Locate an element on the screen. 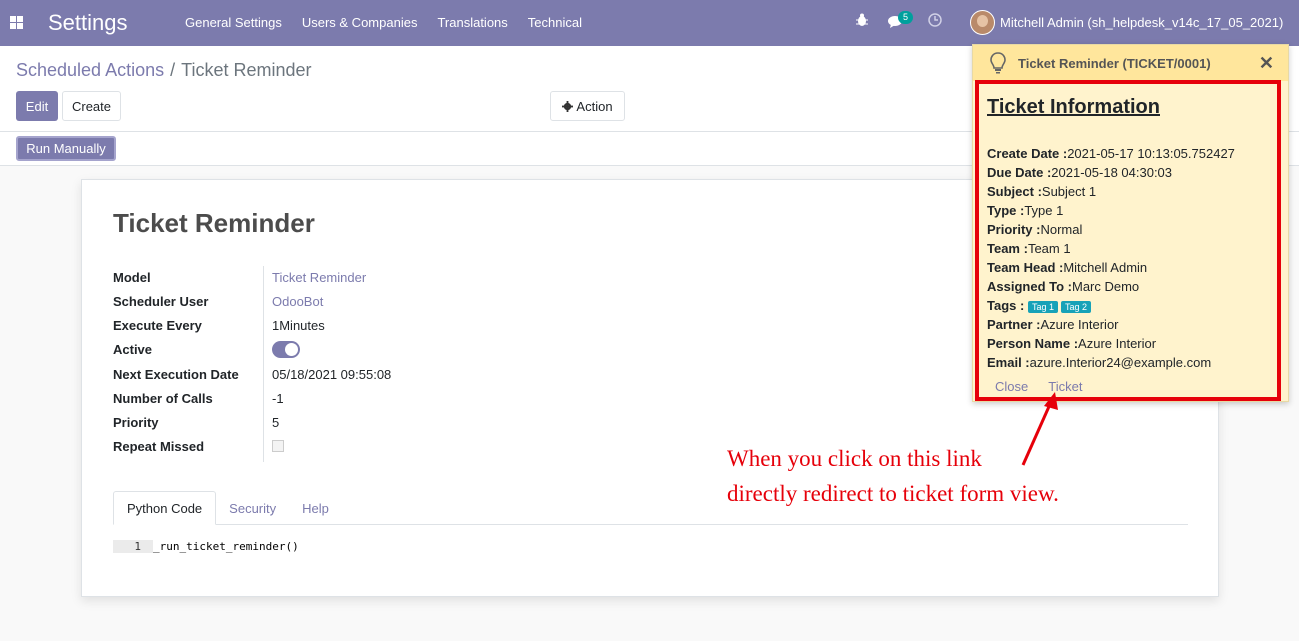 Image resolution: width=1299 pixels, height=641 pixels. info-person-name: Person Name :Azure Interior is located at coordinates (1072, 343).